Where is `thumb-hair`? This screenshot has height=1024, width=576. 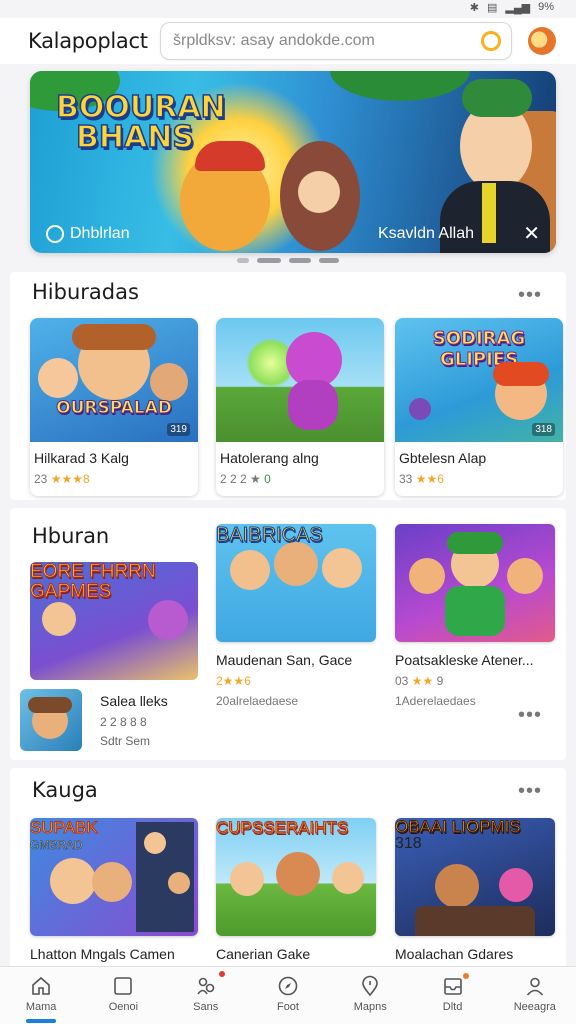 thumb-hair is located at coordinates (521, 374).